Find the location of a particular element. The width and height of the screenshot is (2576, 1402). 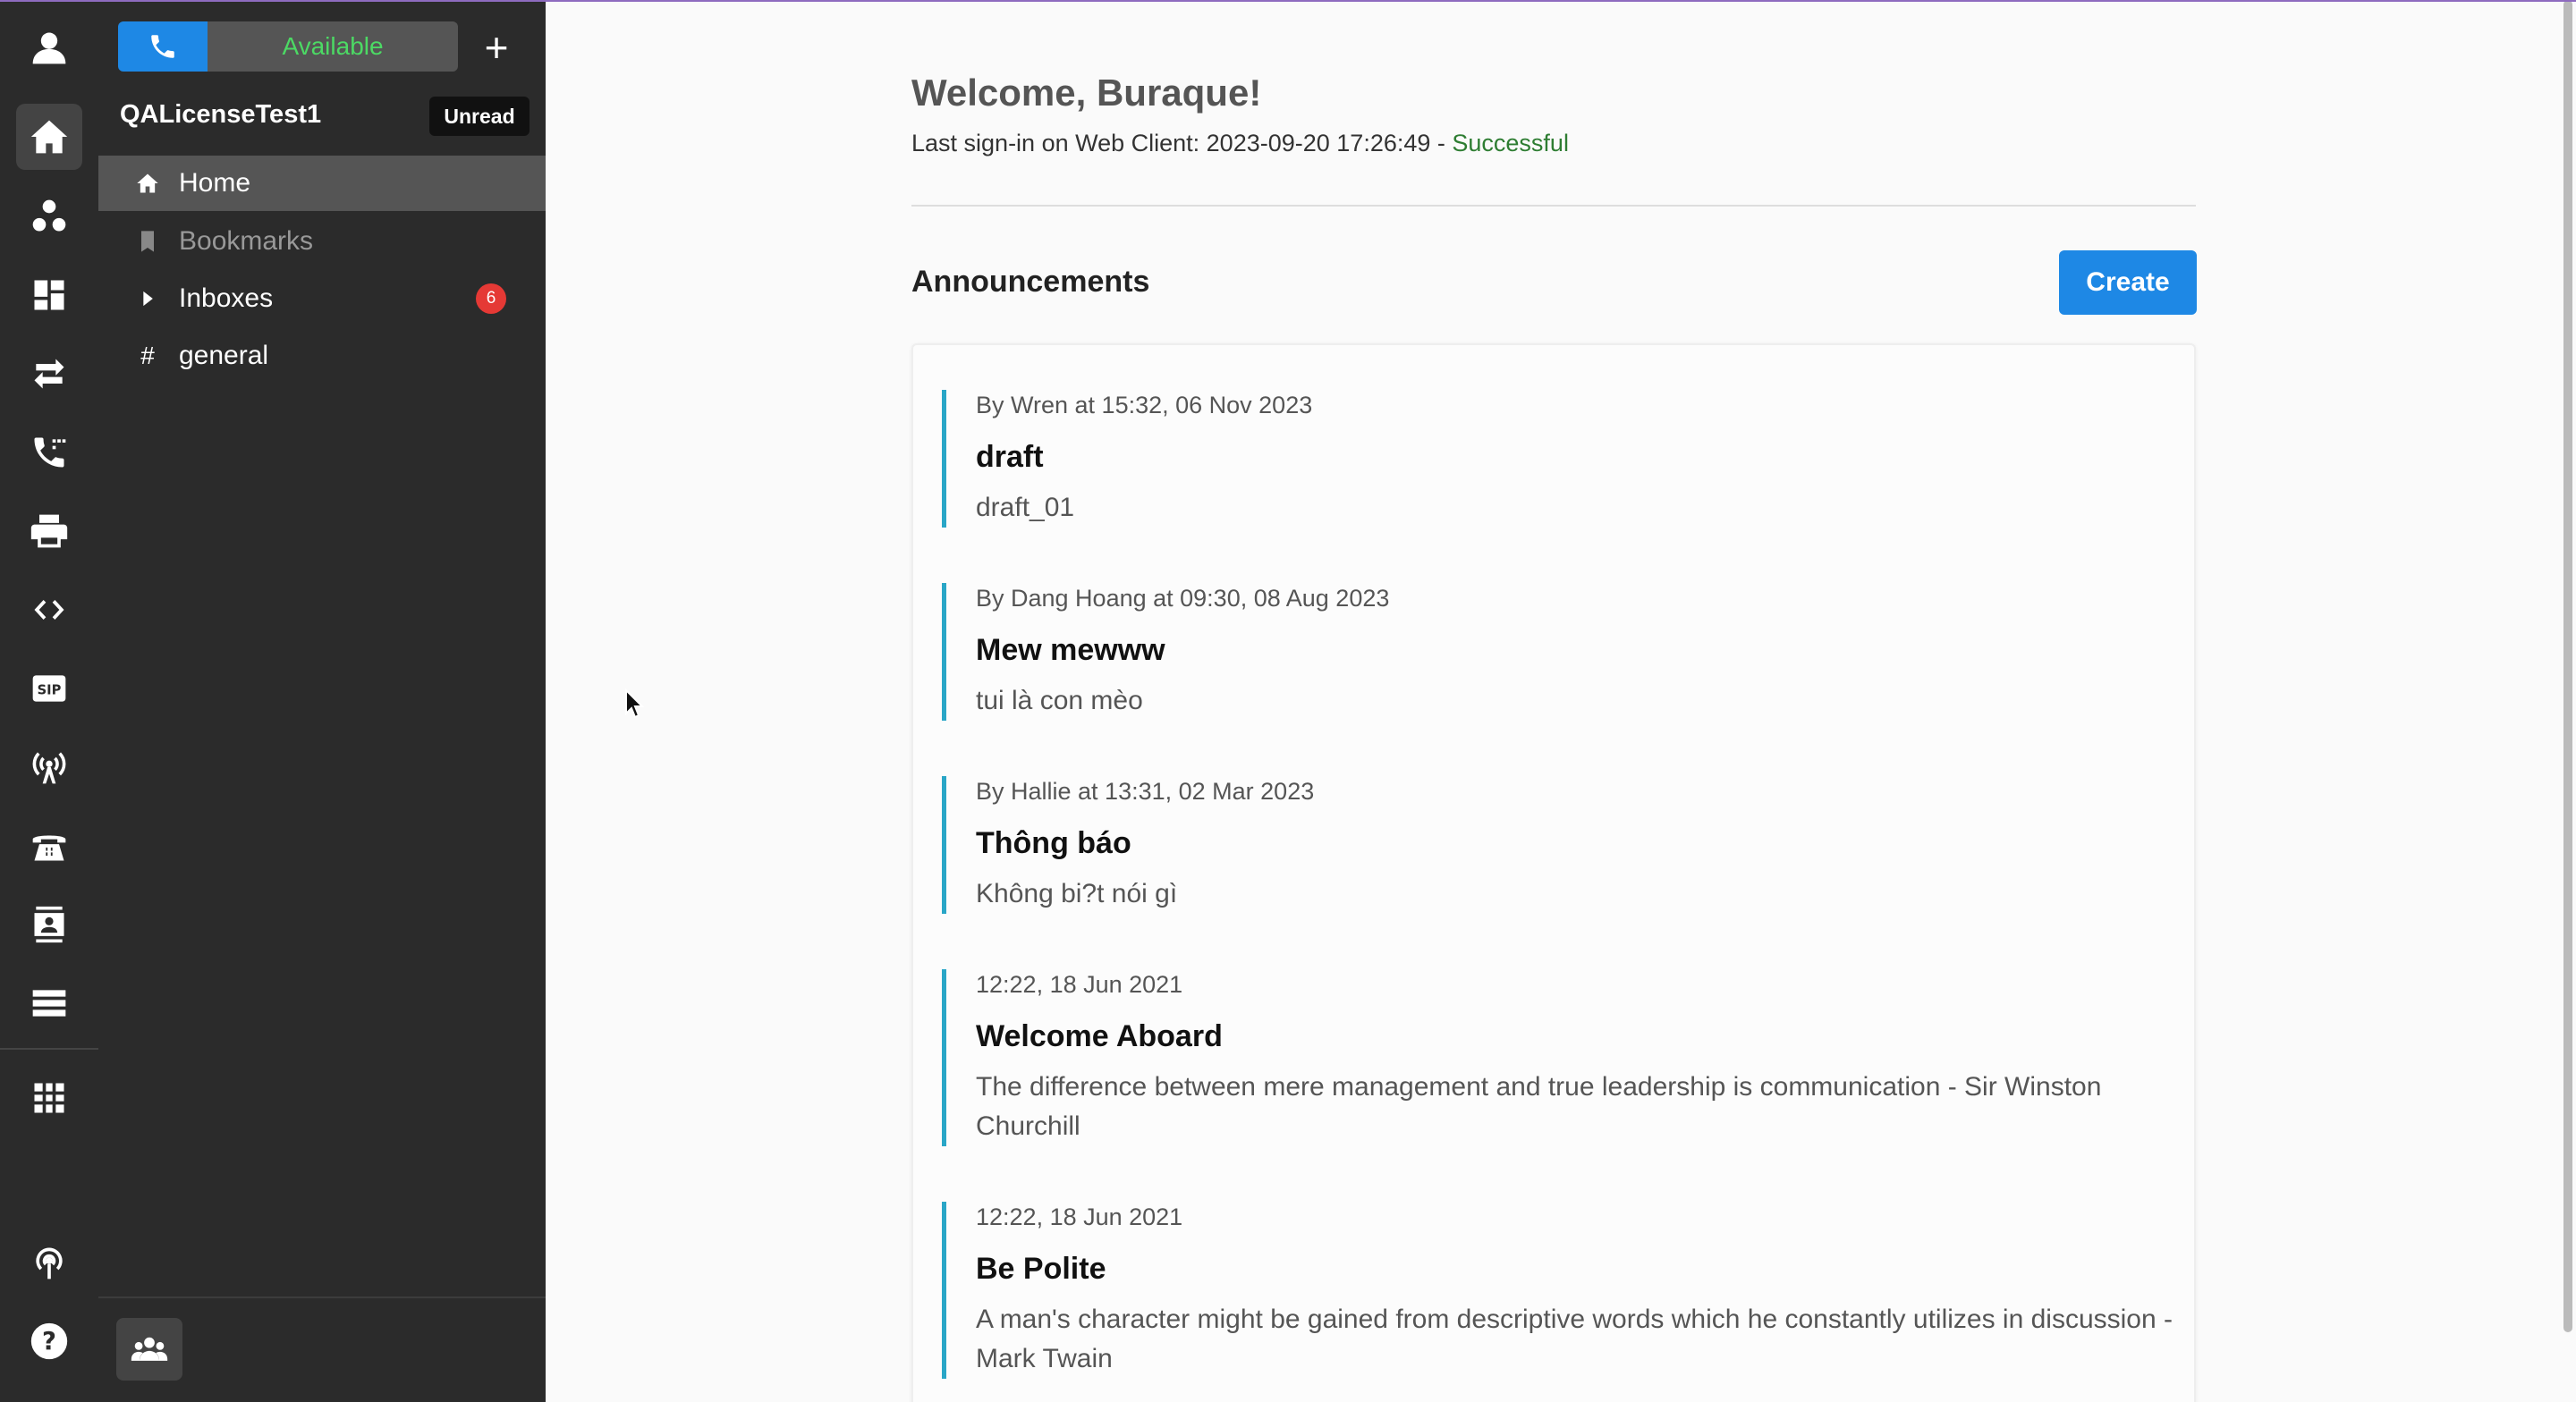

dashboard-icon is located at coordinates (49, 295).